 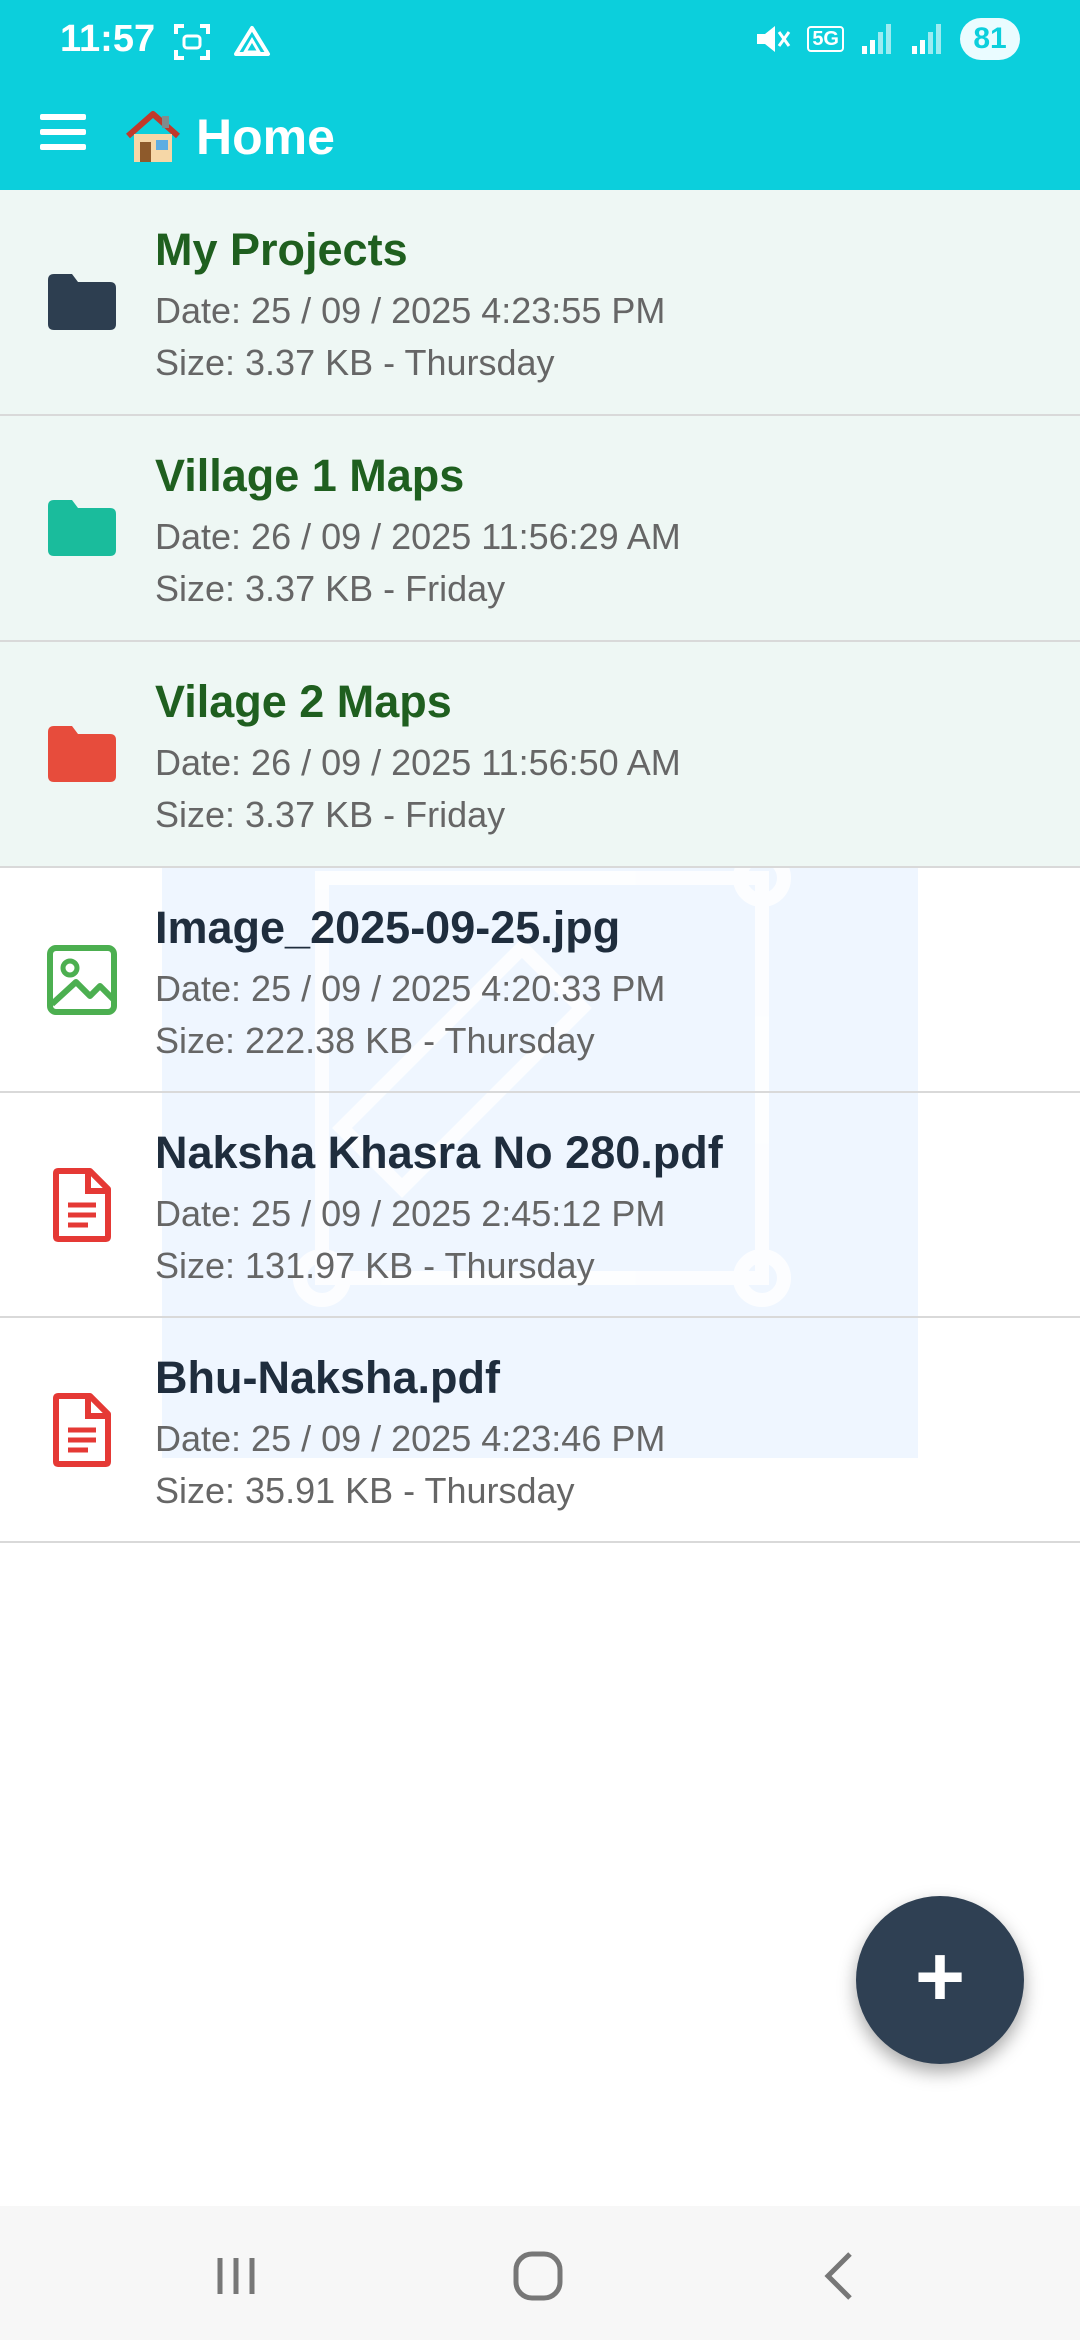 What do you see at coordinates (375, 1040) in the screenshot?
I see `item-size: Size: 222.38 KB - Thursday` at bounding box center [375, 1040].